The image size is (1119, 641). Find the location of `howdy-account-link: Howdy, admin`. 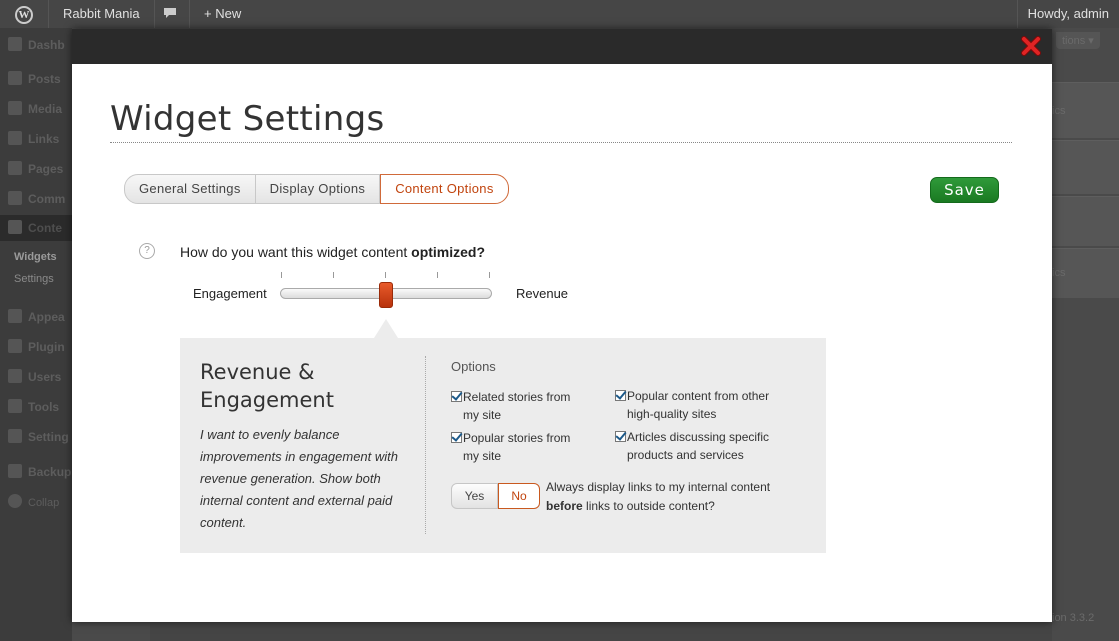

howdy-account-link: Howdy, admin is located at coordinates (1067, 14).